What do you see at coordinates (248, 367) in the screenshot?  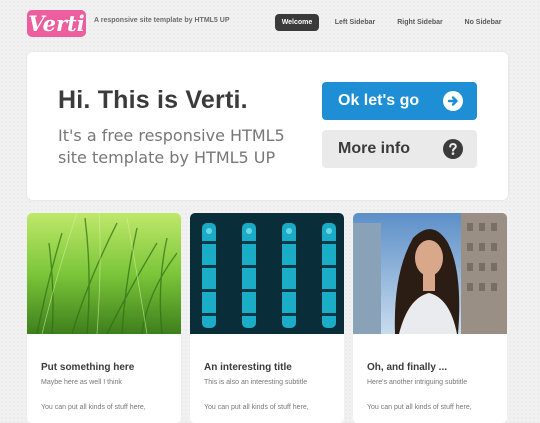 I see `card-title: An interesting title` at bounding box center [248, 367].